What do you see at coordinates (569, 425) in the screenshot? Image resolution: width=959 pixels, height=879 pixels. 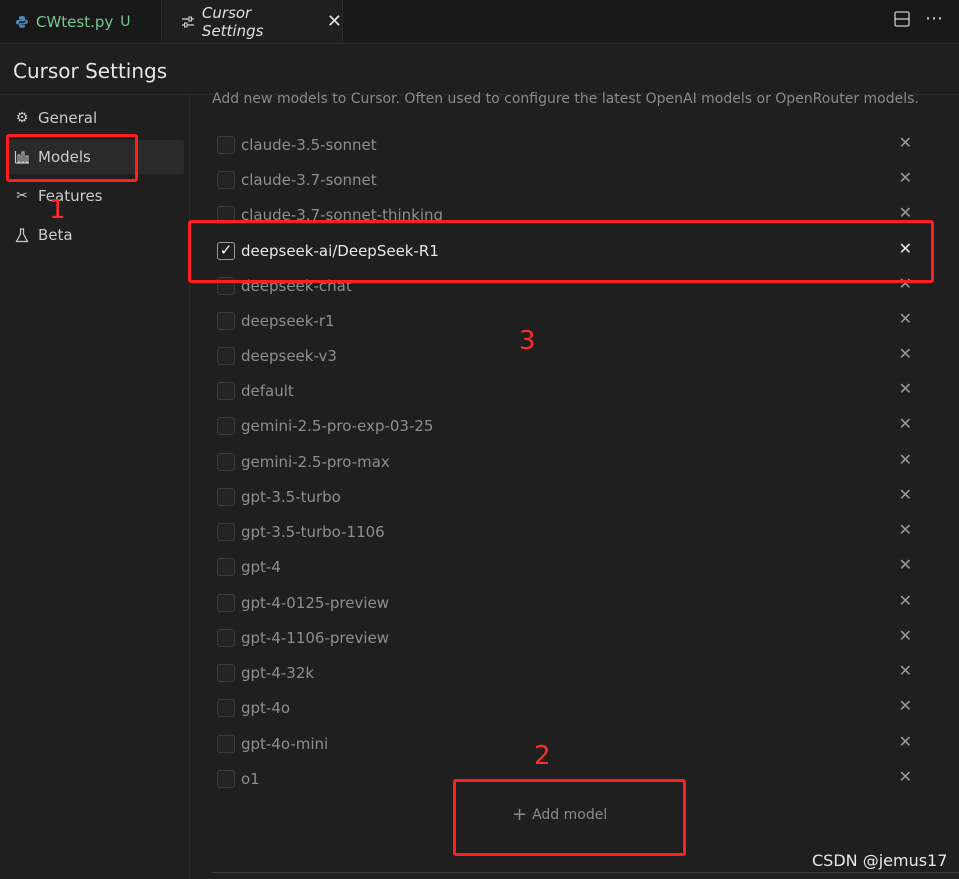 I see `model-row-gemini-2-5-pro-exp: gemini-2.5-pro-exp-03-25 ✕` at bounding box center [569, 425].